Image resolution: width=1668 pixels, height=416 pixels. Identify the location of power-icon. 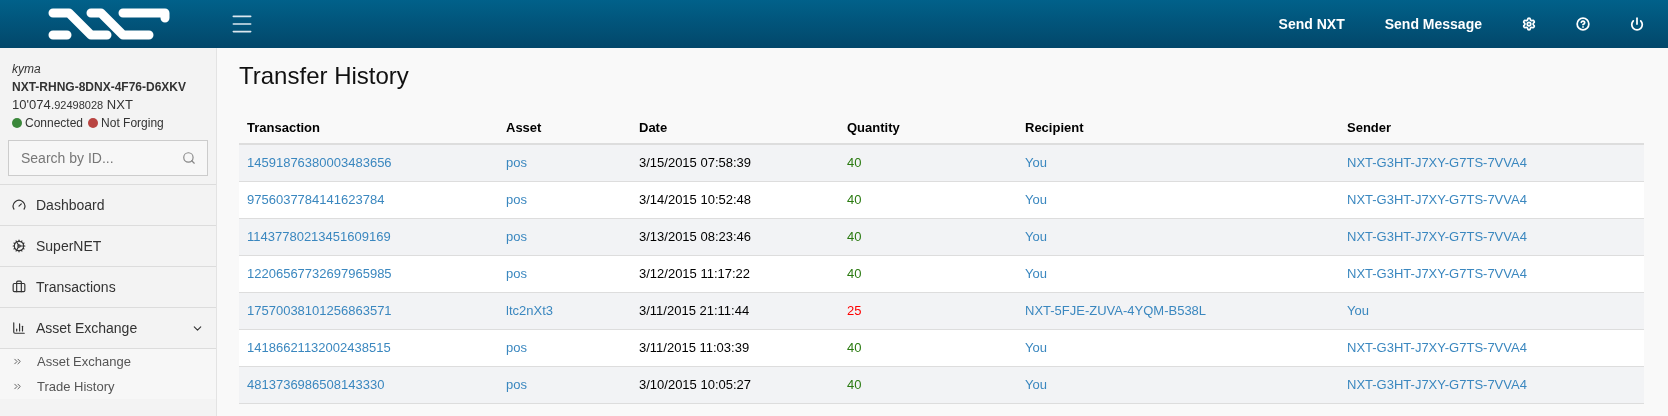
(1637, 24).